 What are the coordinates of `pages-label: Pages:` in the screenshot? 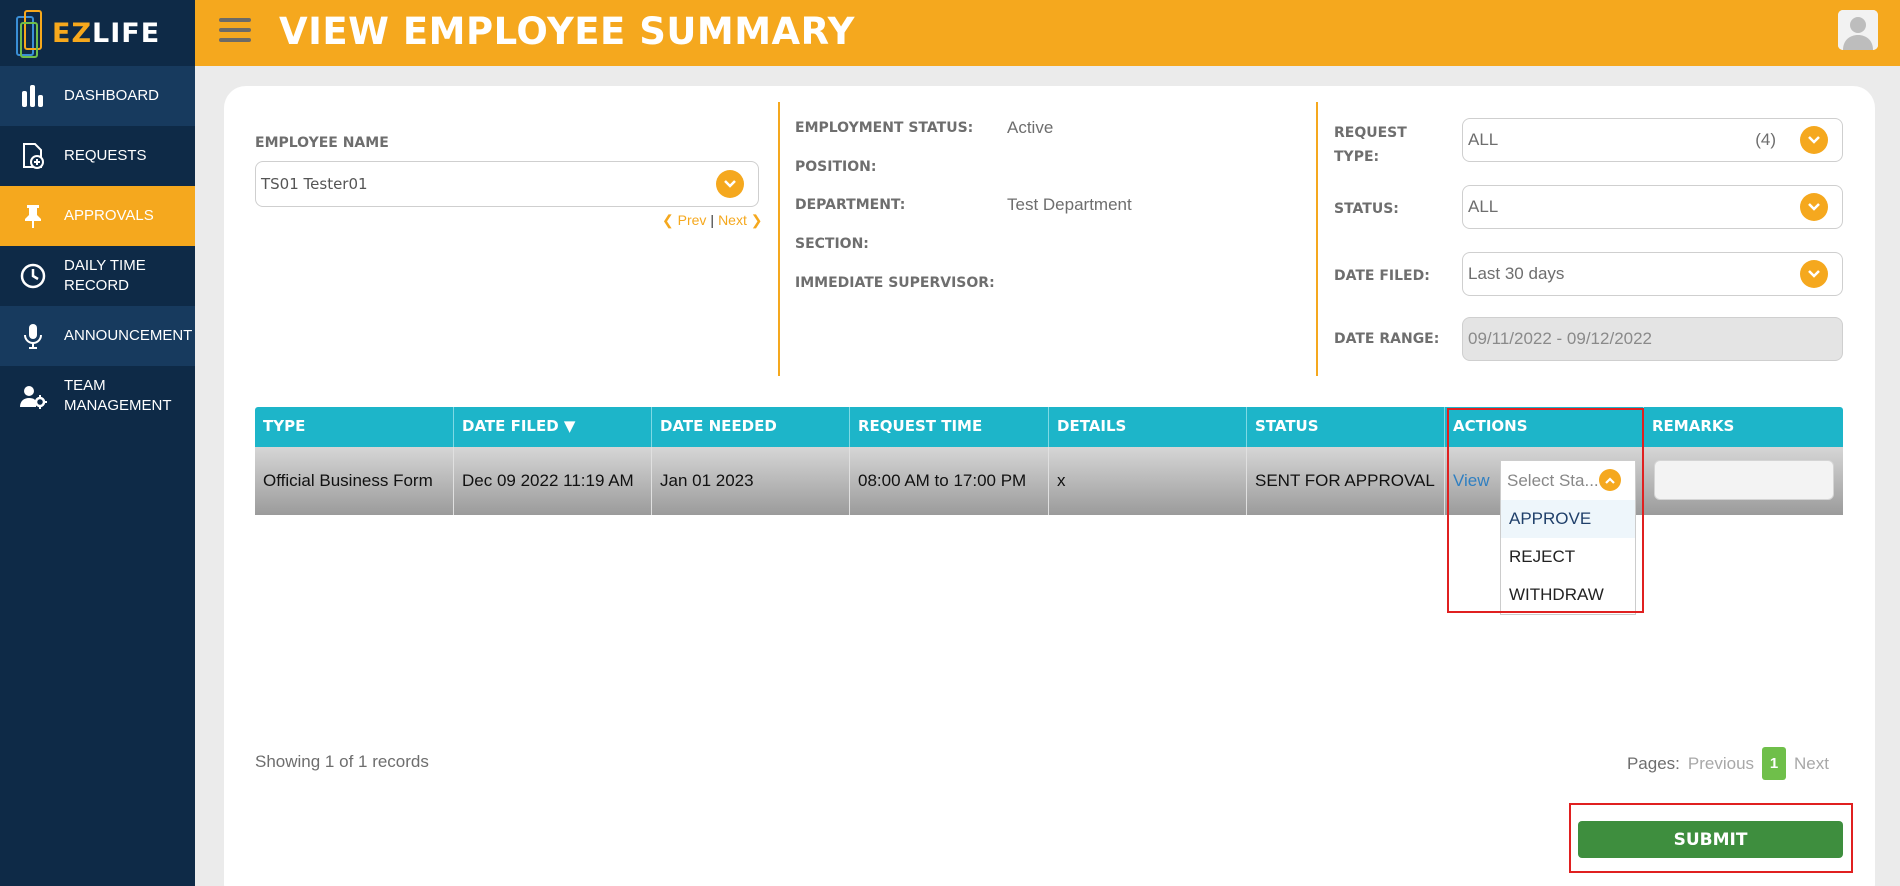 It's located at (1653, 763).